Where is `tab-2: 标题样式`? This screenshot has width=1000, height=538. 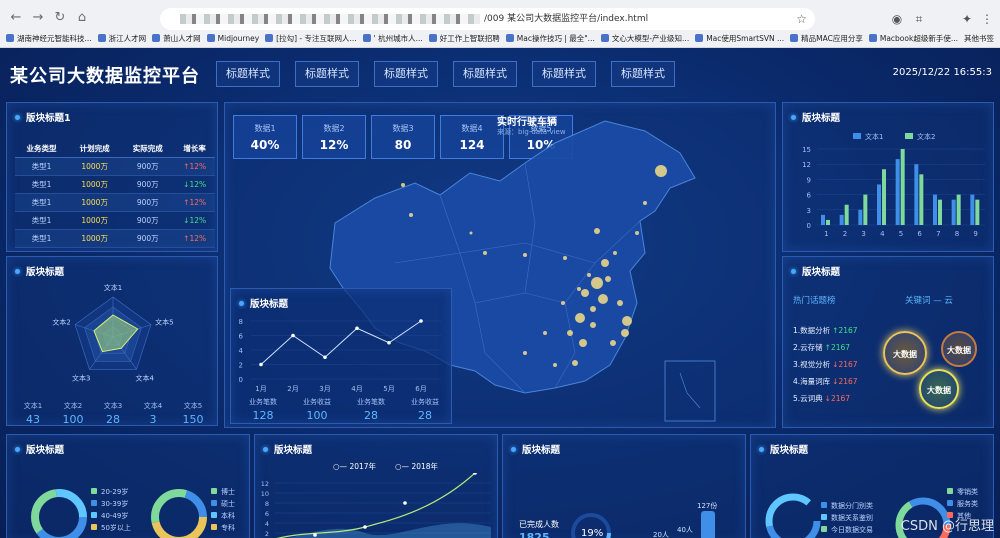 tab-2: 标题样式 is located at coordinates (327, 74).